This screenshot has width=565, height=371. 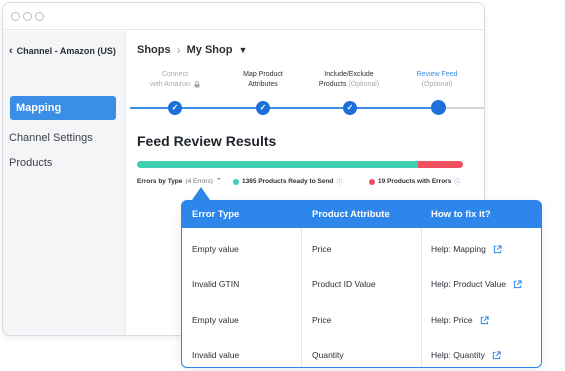 What do you see at coordinates (197, 84) in the screenshot?
I see `lock-icon` at bounding box center [197, 84].